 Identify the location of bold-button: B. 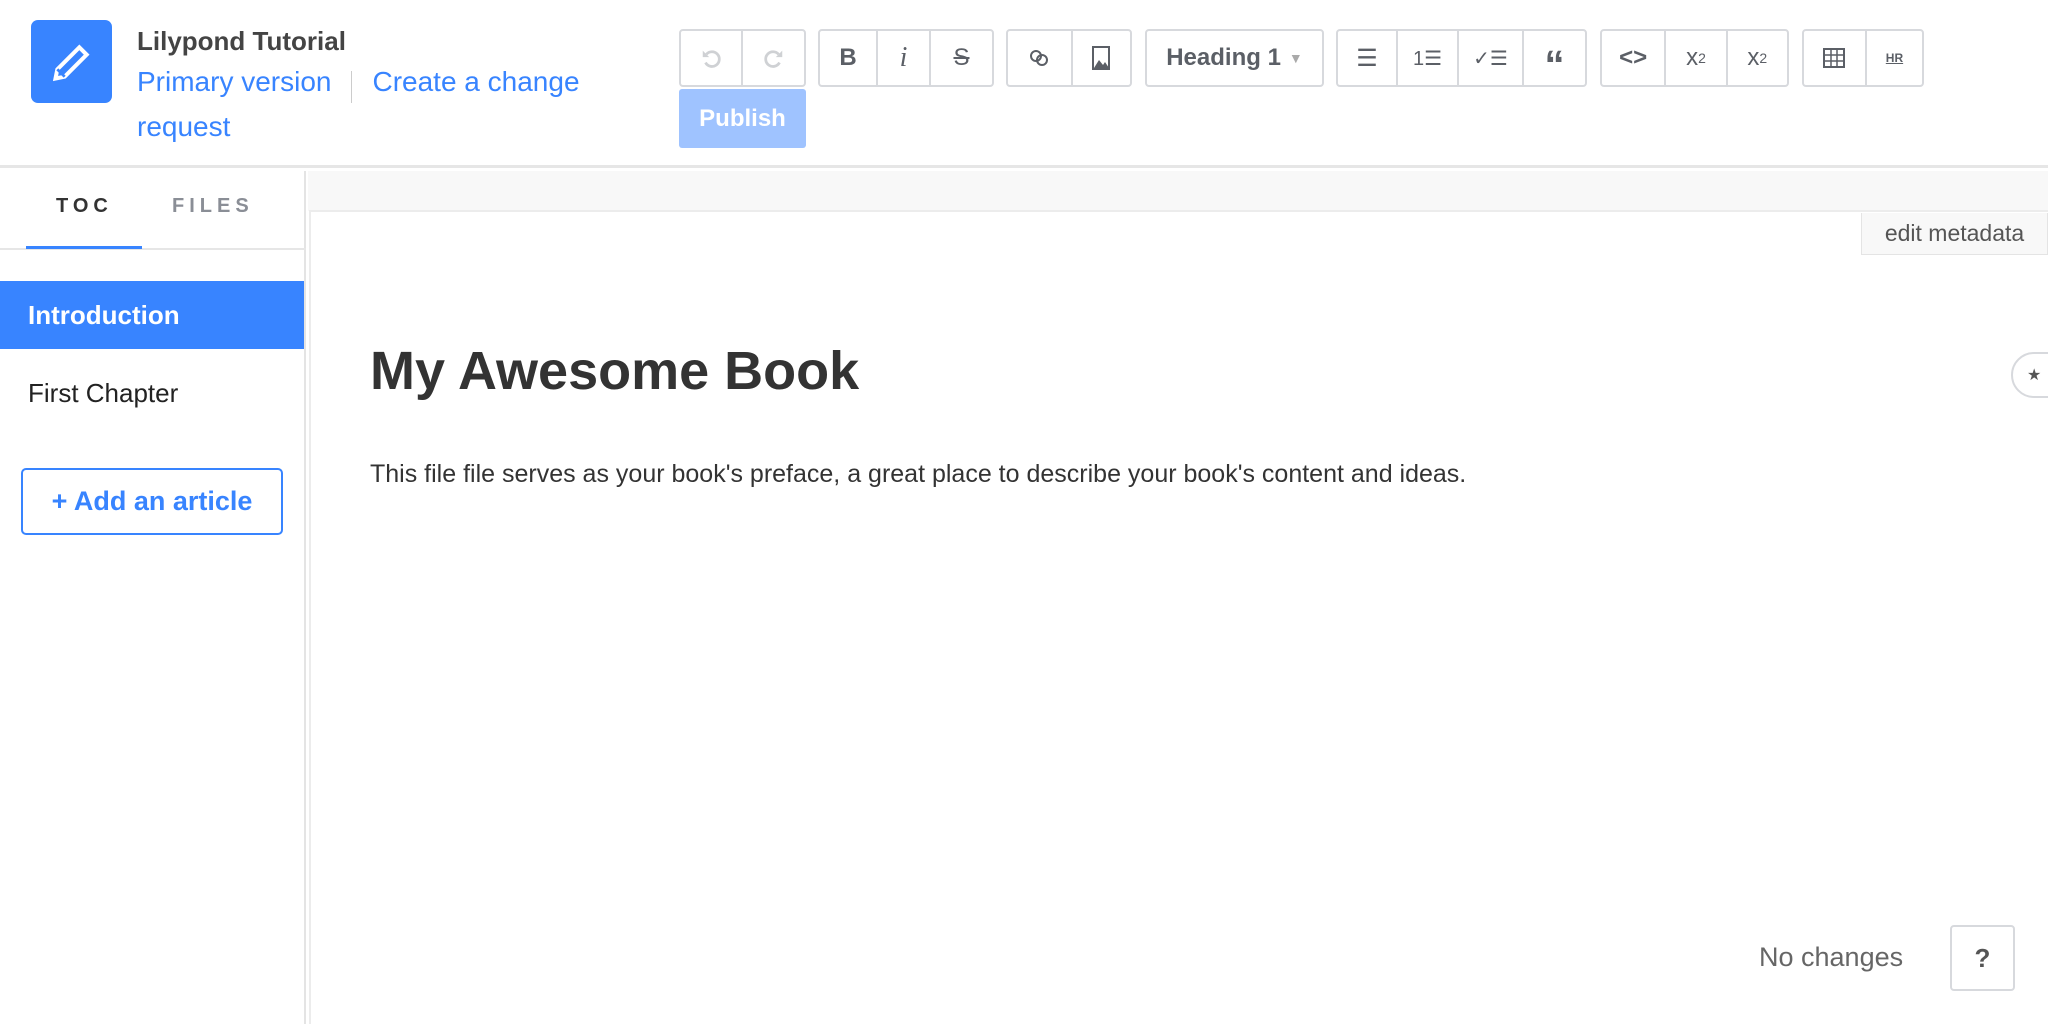
(849, 58).